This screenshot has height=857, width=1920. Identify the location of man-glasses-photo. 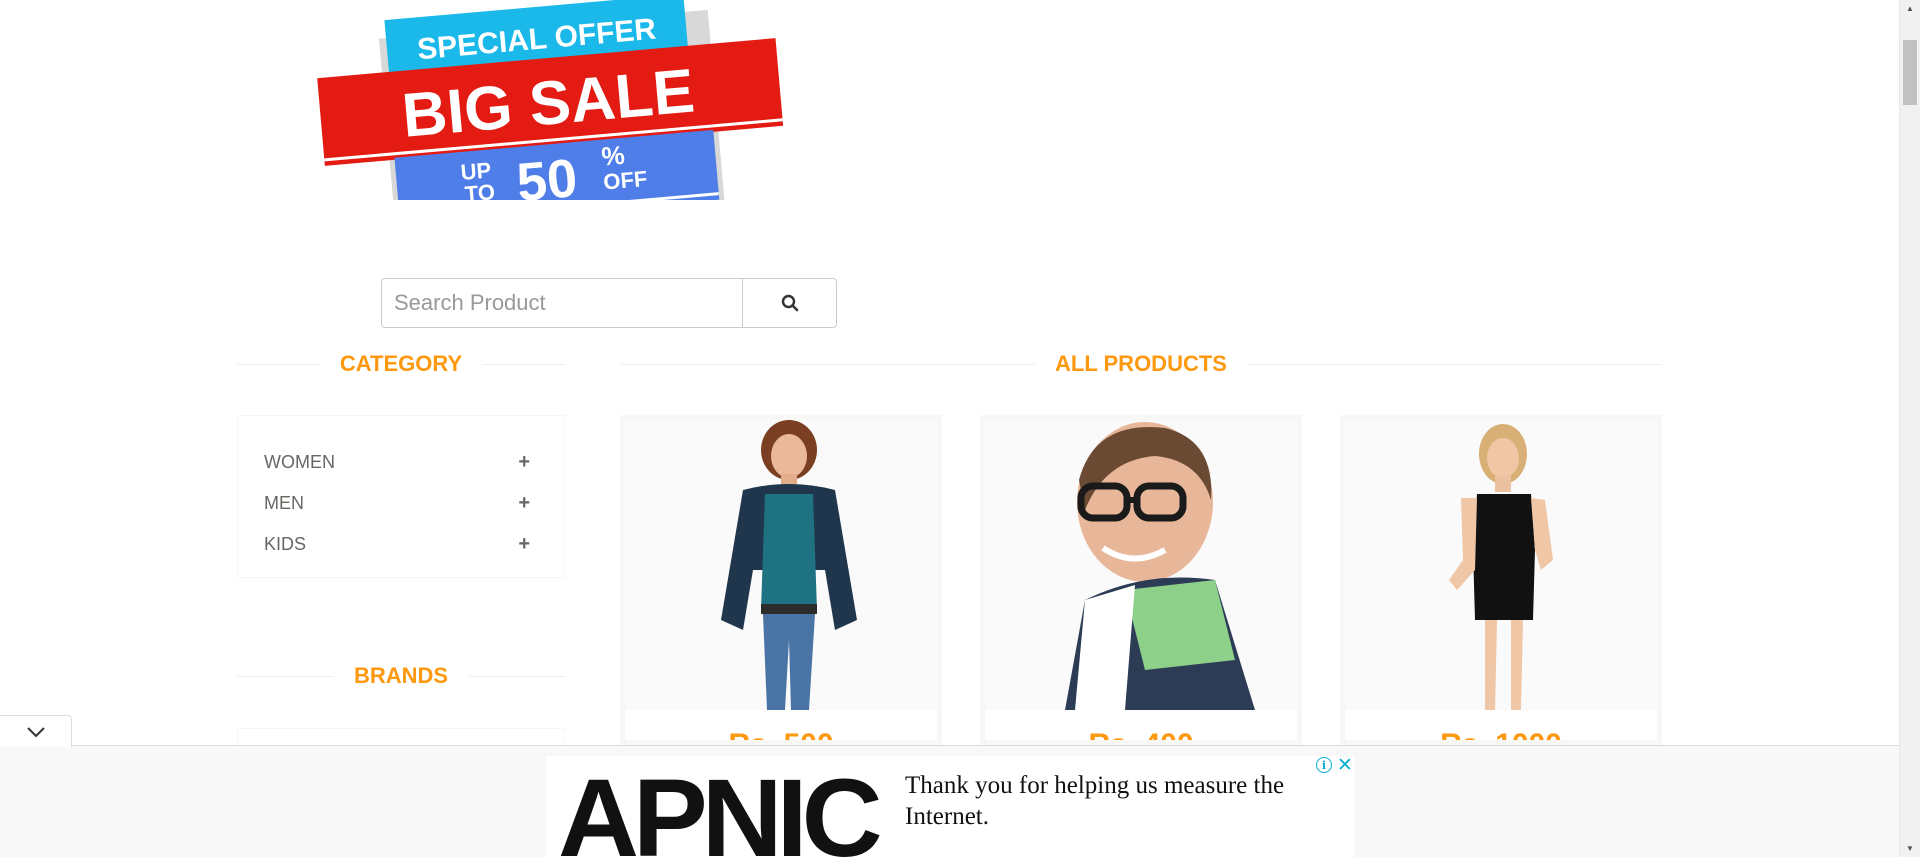
(1141, 565).